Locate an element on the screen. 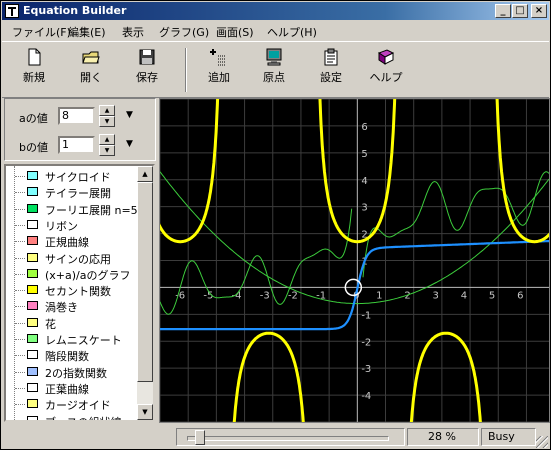 This screenshot has width=551, height=450. b-value-spinner: ▲ ▼ is located at coordinates (107, 145).